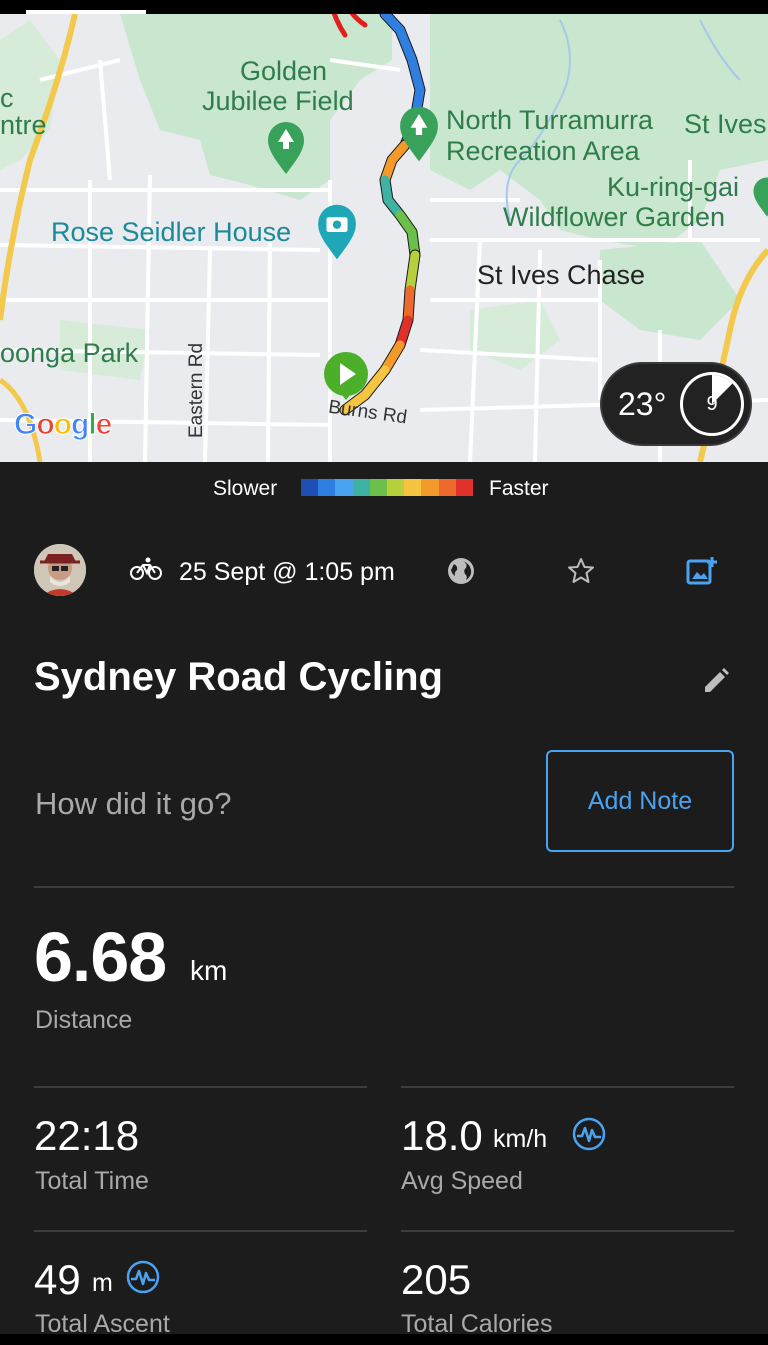 The height and width of the screenshot is (1345, 768). I want to click on avg-speed-value: 18.0, so click(442, 1135).